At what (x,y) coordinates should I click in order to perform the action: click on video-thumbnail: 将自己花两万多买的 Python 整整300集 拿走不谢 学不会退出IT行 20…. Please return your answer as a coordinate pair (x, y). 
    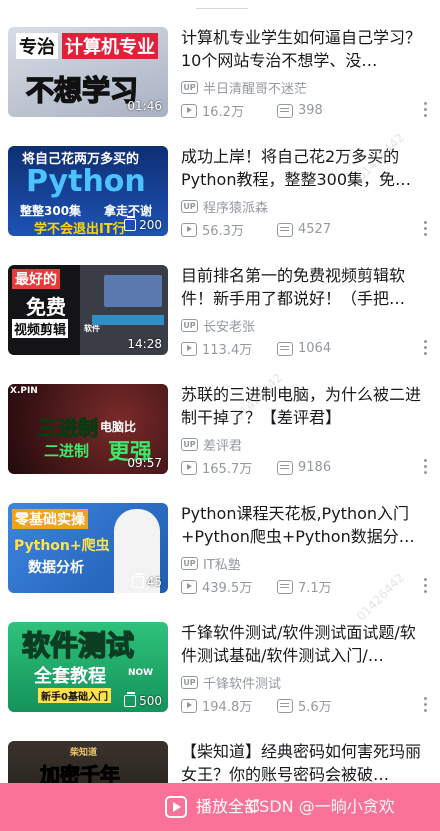
    Looking at the image, I should click on (88, 191).